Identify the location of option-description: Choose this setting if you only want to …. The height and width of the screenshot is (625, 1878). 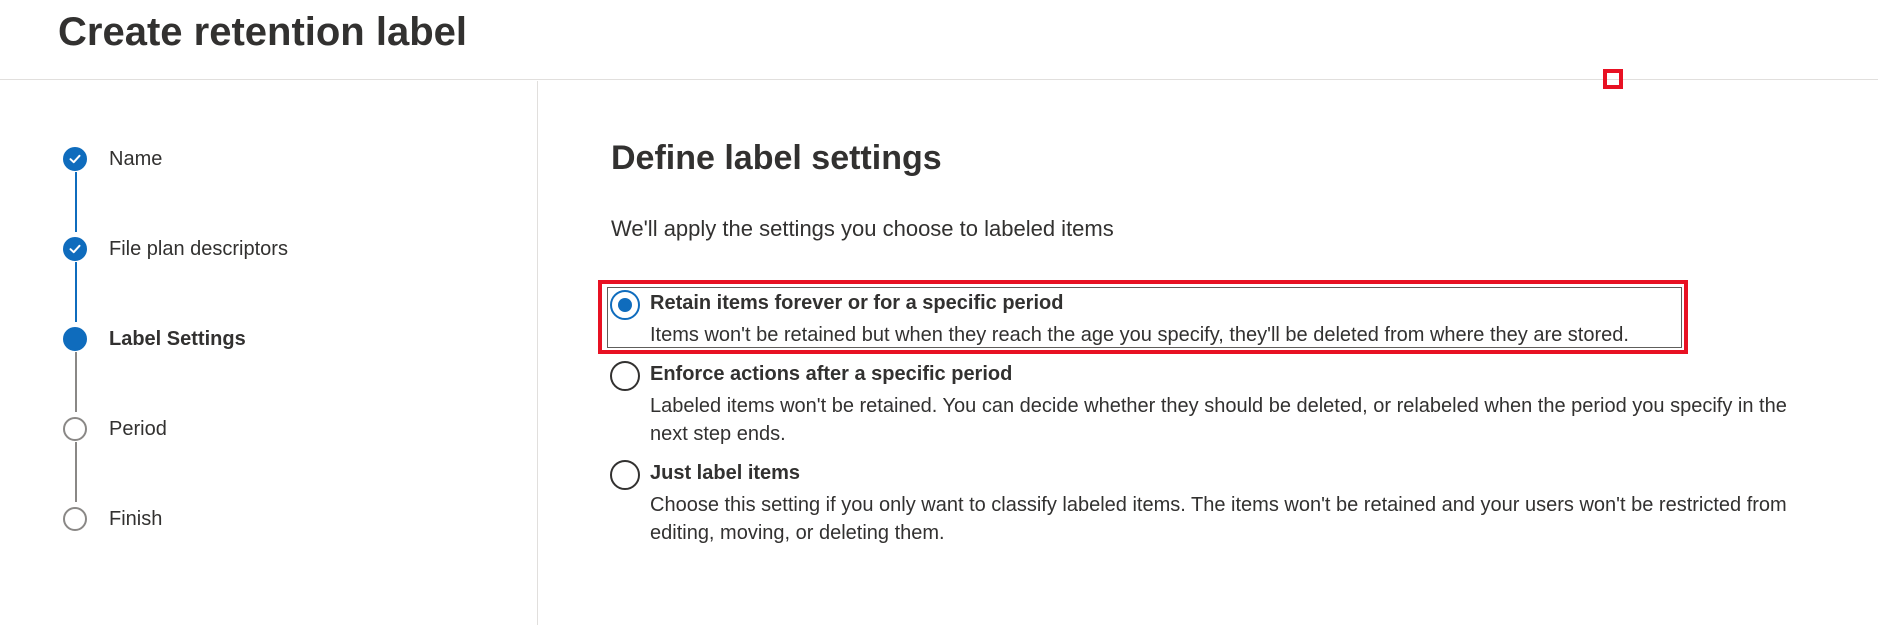
(1218, 519).